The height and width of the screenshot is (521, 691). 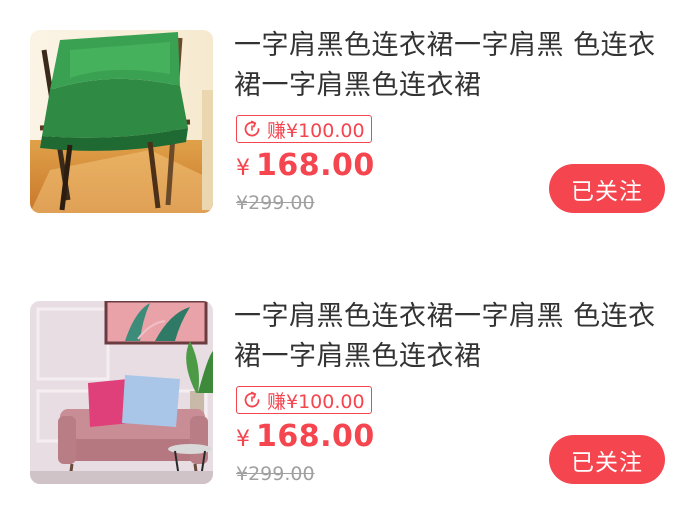 What do you see at coordinates (121, 392) in the screenshot?
I see `product-image-pink-sofa` at bounding box center [121, 392].